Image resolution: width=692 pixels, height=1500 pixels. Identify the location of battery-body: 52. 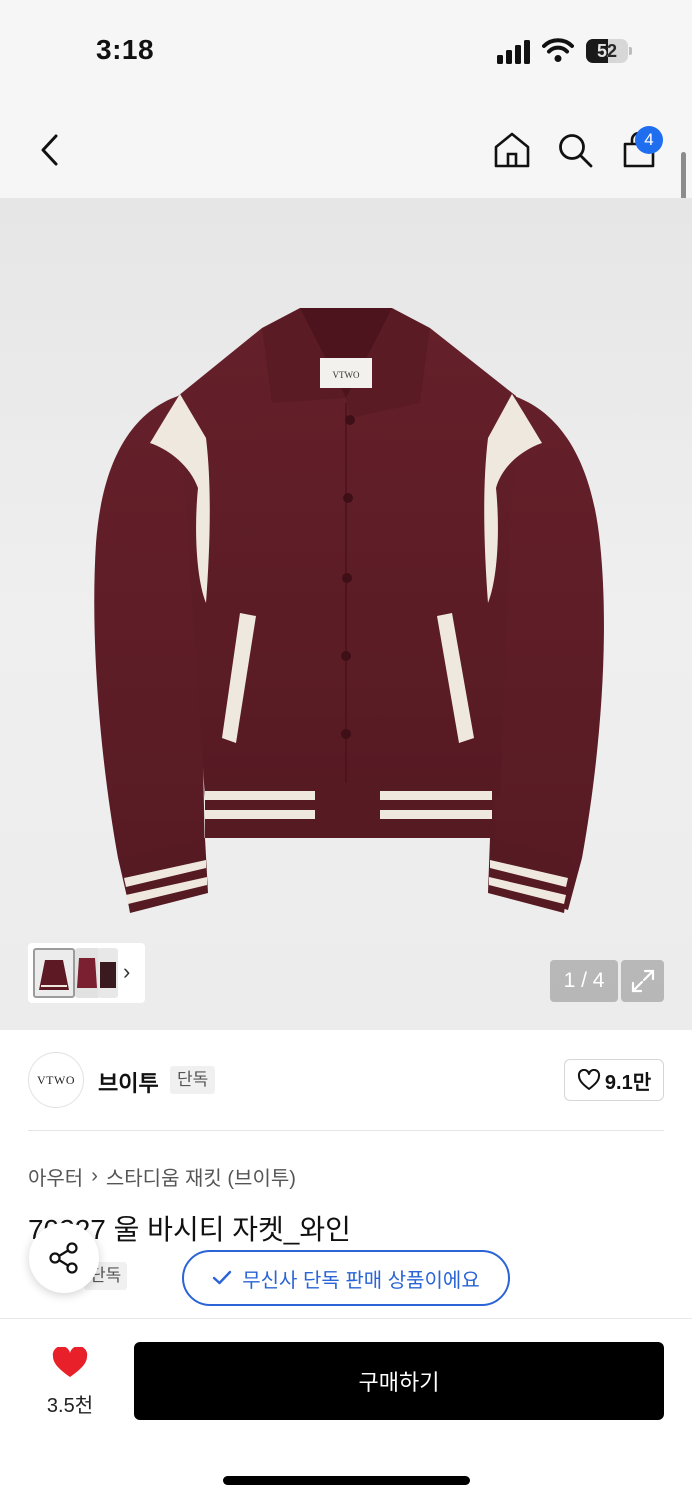
(607, 51).